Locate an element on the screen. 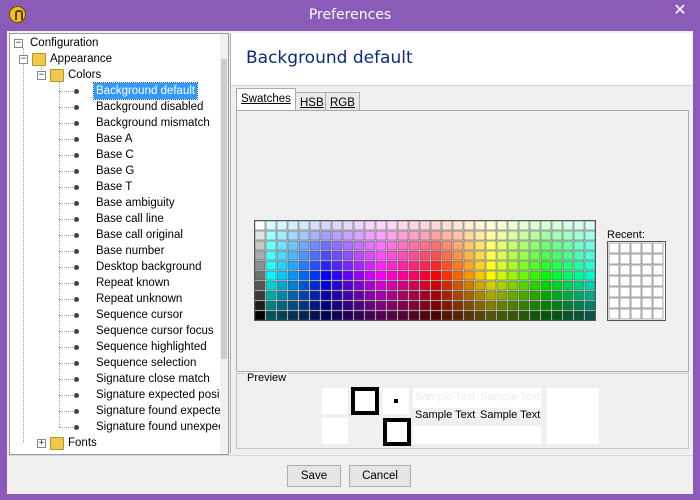 The width and height of the screenshot is (700, 500). swatch-grid-svg is located at coordinates (425, 270).